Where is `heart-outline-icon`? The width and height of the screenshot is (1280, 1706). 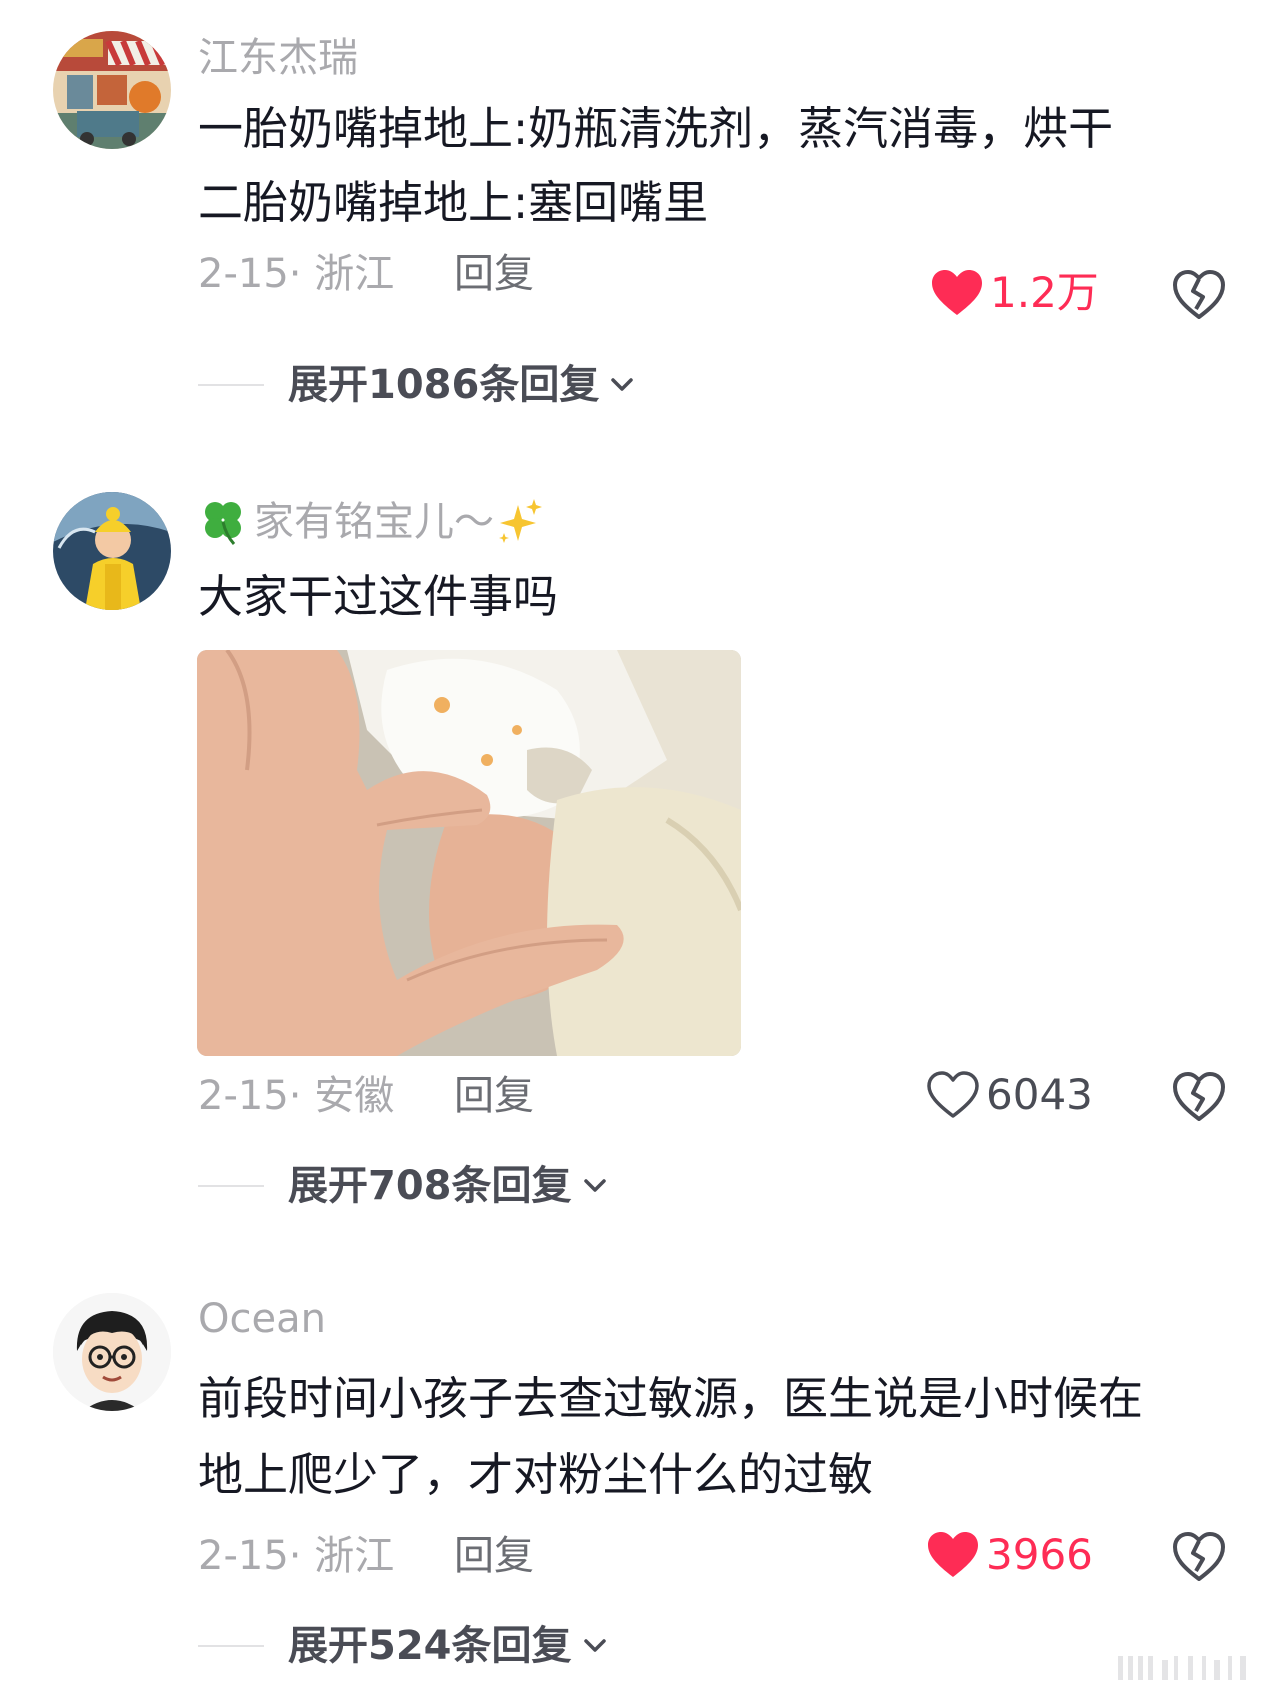
heart-outline-icon is located at coordinates (953, 1094).